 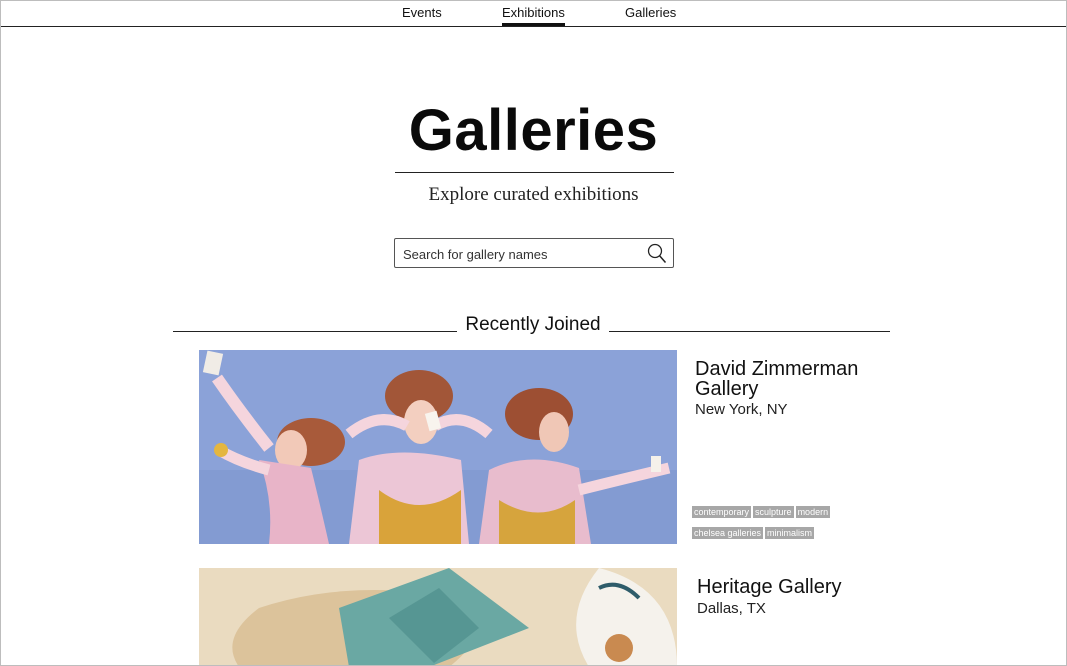 I want to click on page-title: Galleries, so click(x=533, y=130).